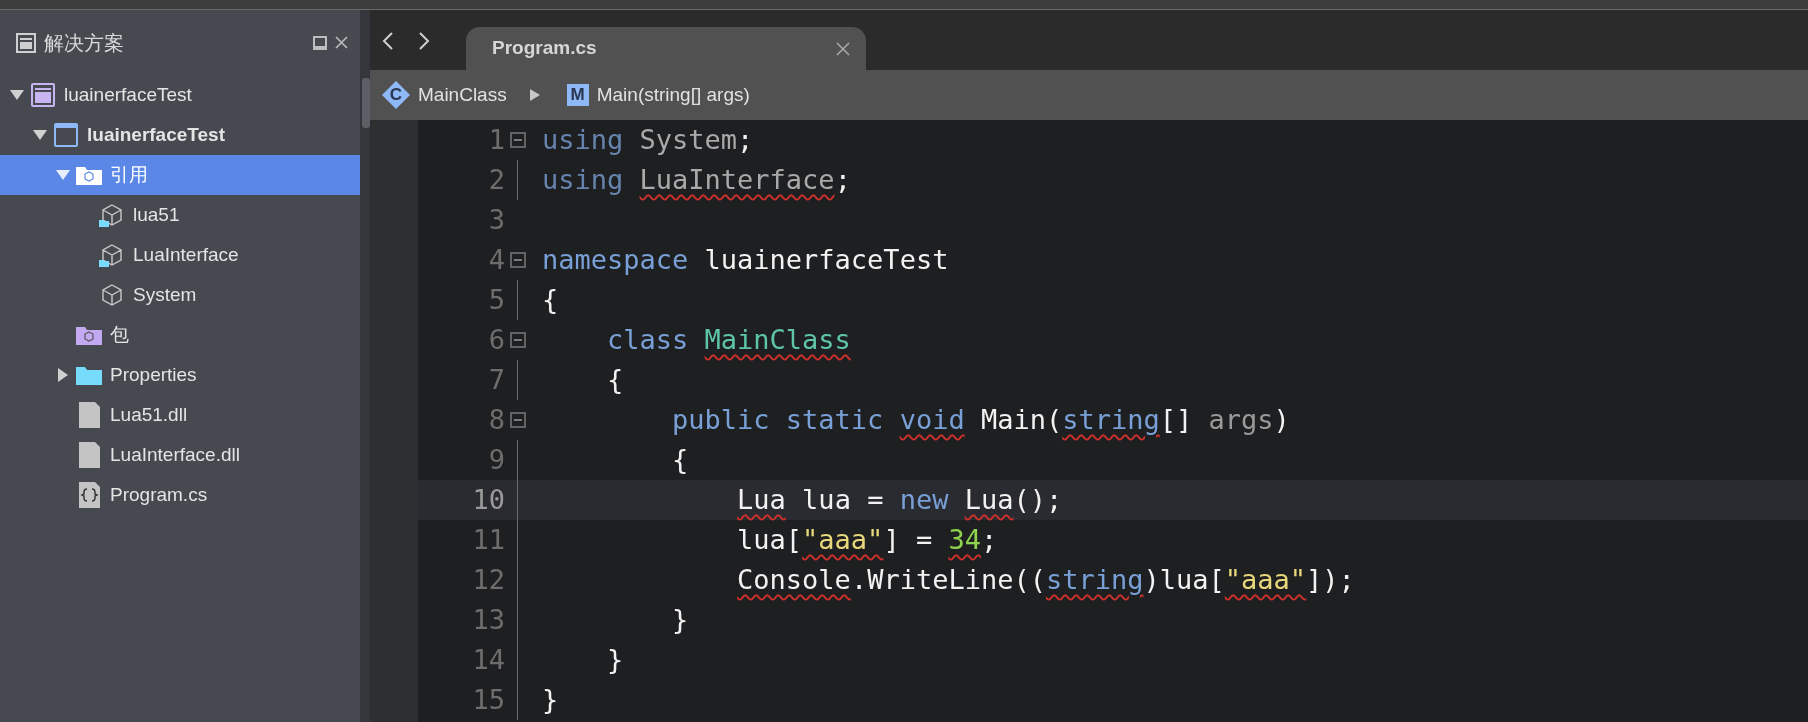 This screenshot has width=1808, height=722. I want to click on tree-item-label: LuaInterface, so click(186, 254).